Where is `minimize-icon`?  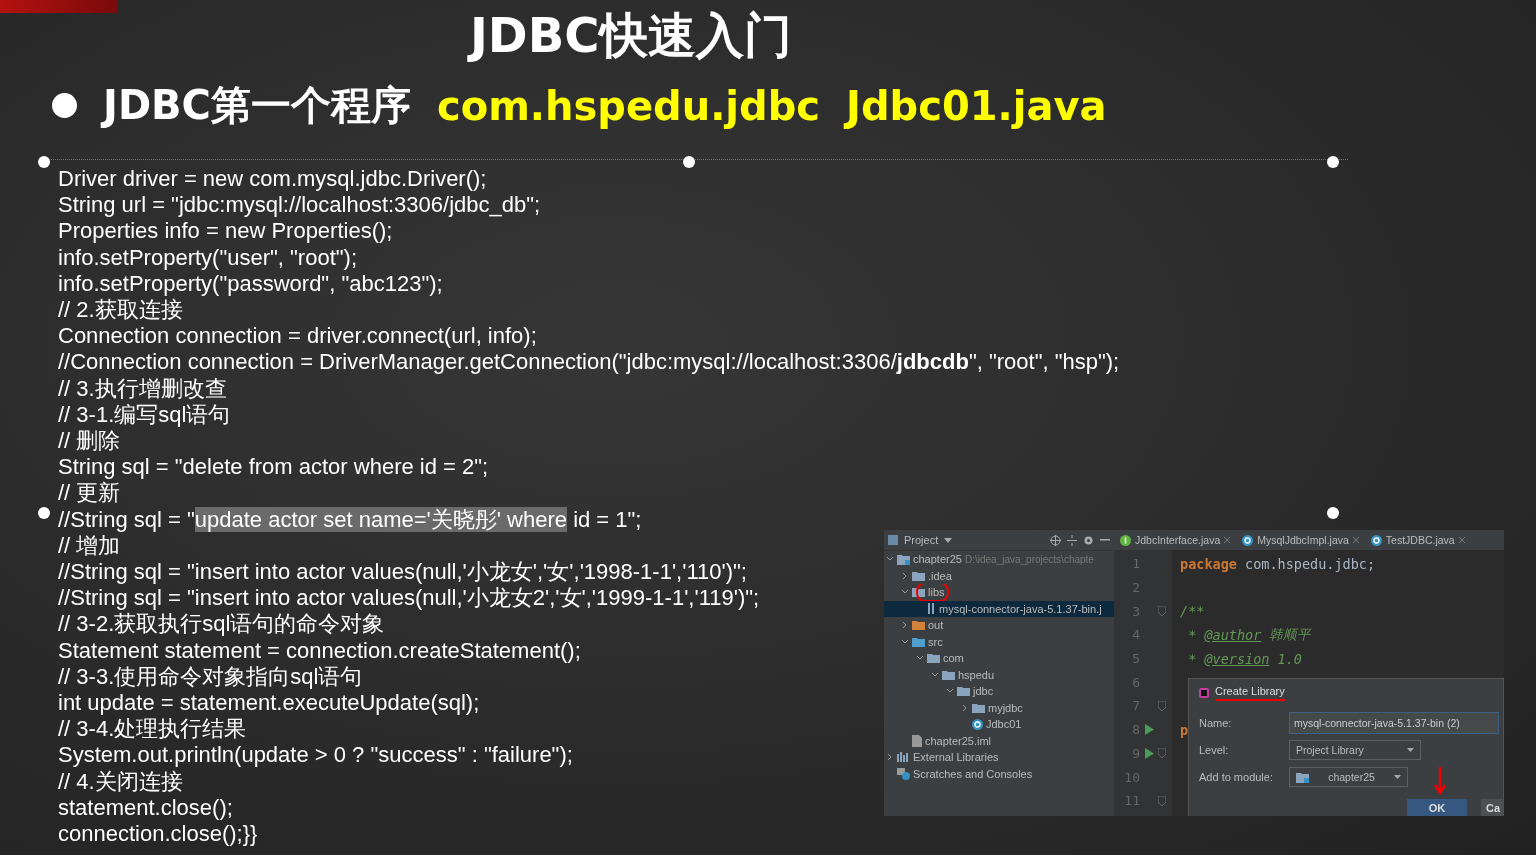
minimize-icon is located at coordinates (1105, 540).